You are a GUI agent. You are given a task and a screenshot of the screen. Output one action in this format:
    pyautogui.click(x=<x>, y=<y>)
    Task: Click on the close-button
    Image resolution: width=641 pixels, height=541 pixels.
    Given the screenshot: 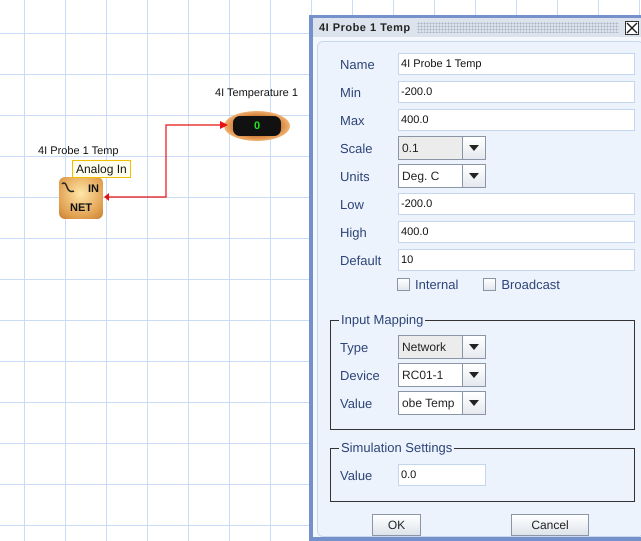 What is the action you would take?
    pyautogui.click(x=632, y=27)
    